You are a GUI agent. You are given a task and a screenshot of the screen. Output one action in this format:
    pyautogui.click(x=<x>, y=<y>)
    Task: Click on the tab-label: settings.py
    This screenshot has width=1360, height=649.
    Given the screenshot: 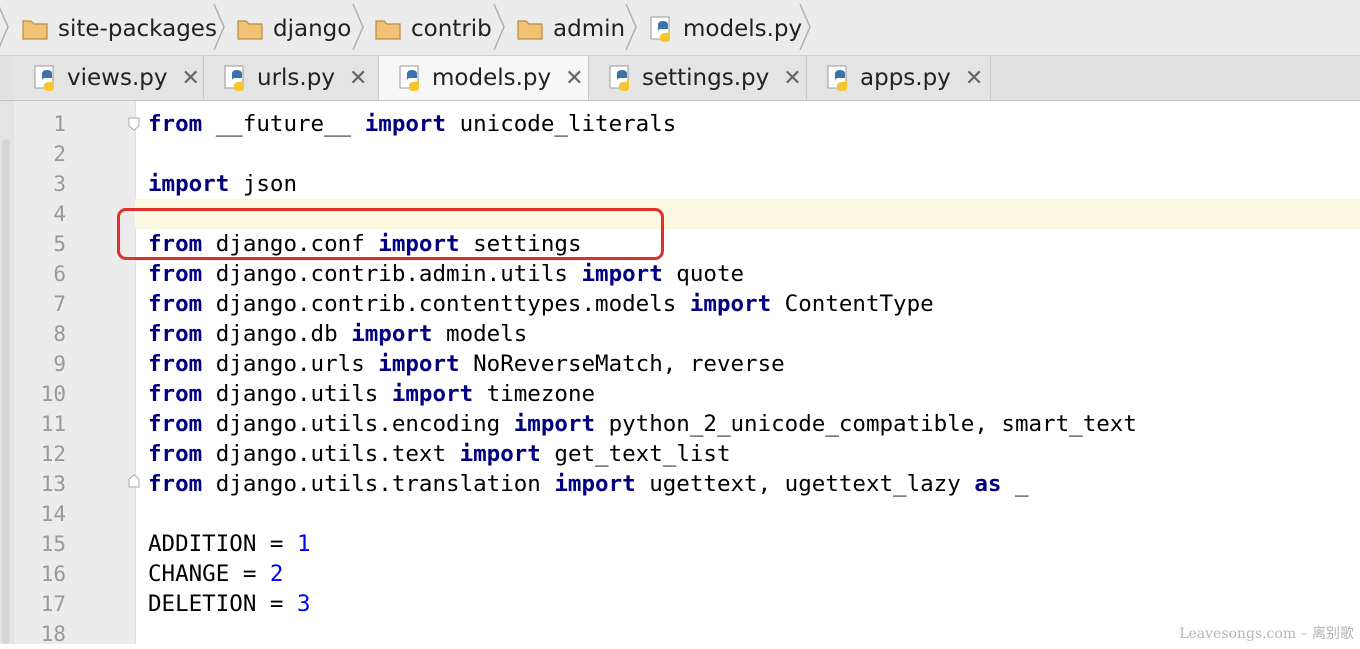 What is the action you would take?
    pyautogui.click(x=706, y=78)
    